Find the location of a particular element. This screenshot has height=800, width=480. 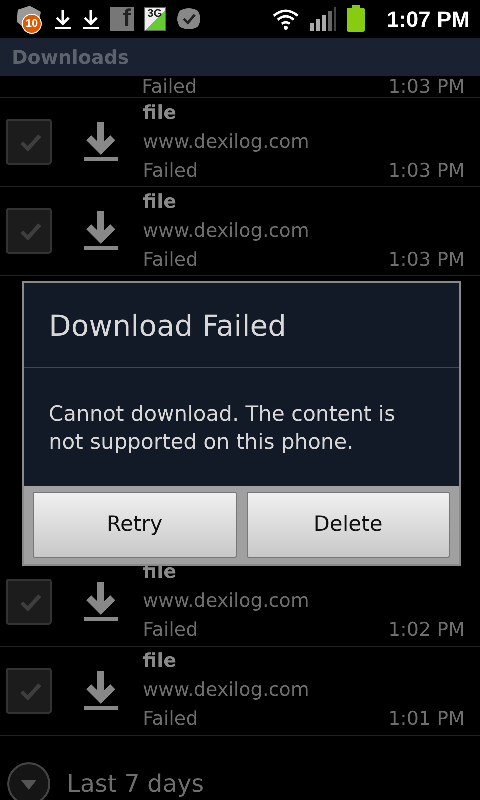

retry-button: Retry is located at coordinates (134, 525).